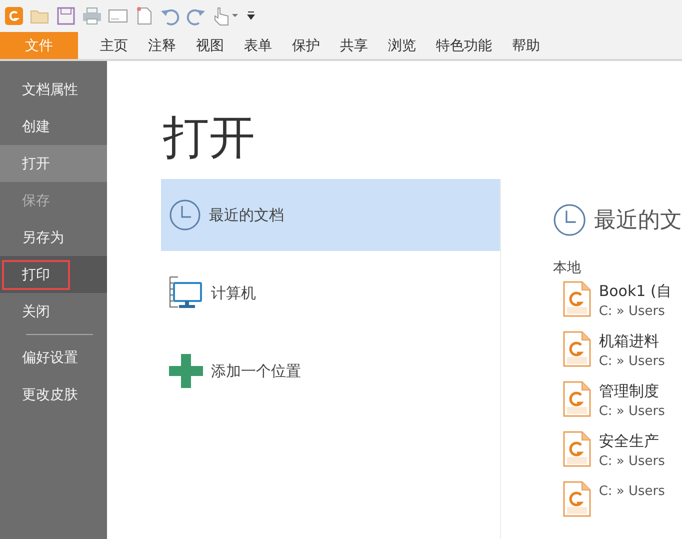  I want to click on print-icon, so click(92, 16).